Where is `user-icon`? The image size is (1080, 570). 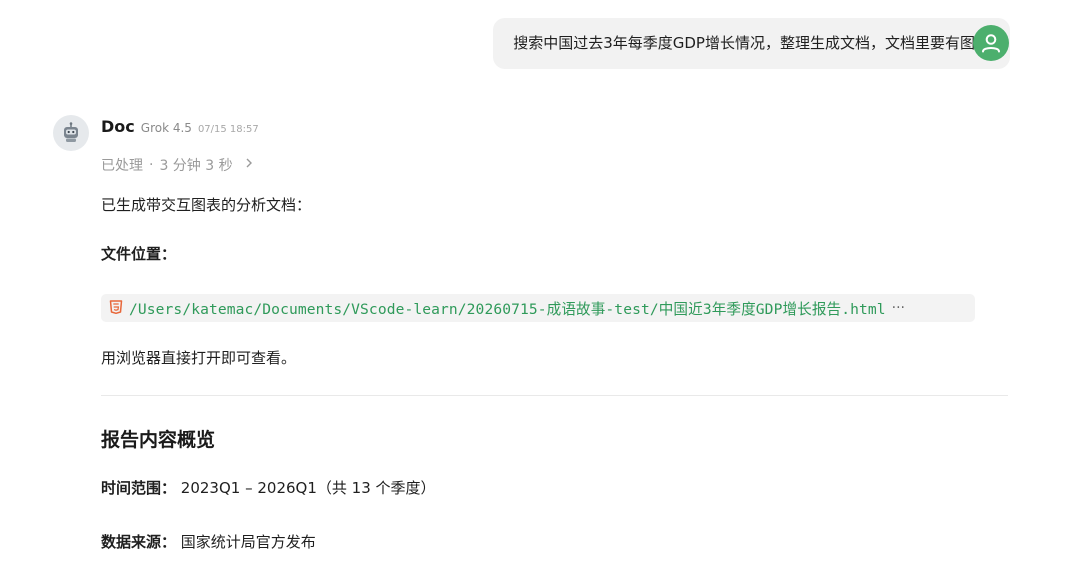
user-icon is located at coordinates (991, 43).